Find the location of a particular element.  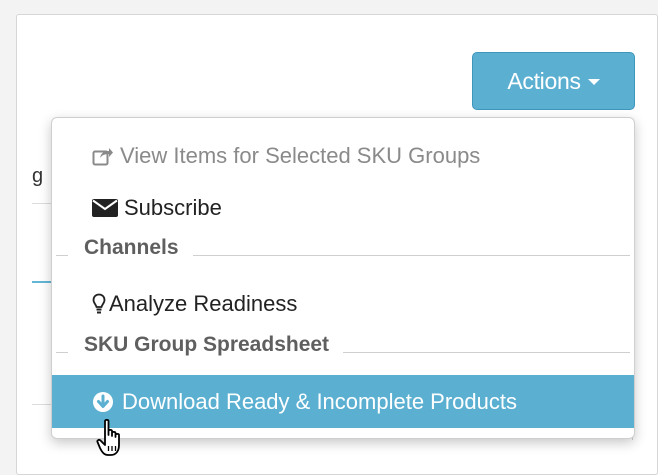

share-icon is located at coordinates (103, 156).